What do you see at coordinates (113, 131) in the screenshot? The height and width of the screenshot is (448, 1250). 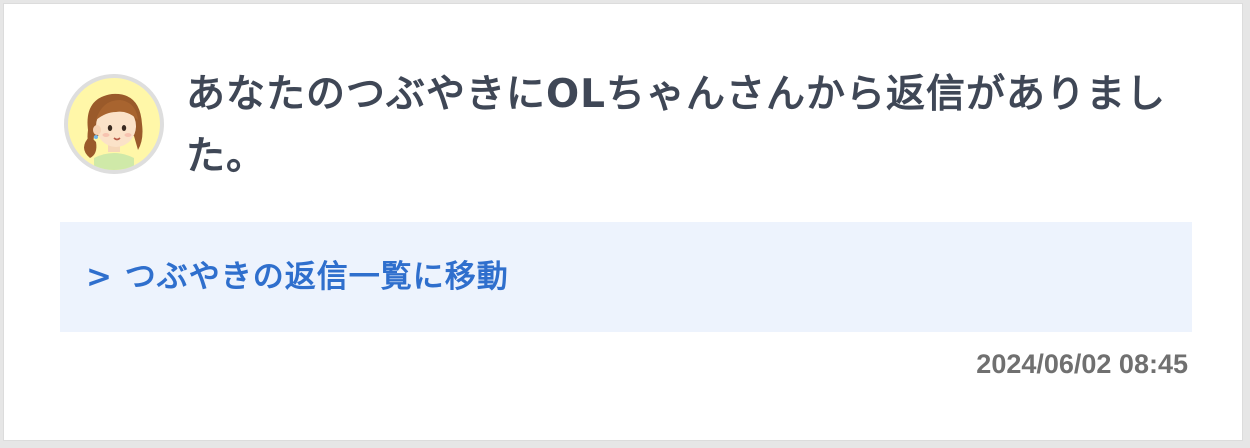 I see `ol-chan-avatar-icon` at bounding box center [113, 131].